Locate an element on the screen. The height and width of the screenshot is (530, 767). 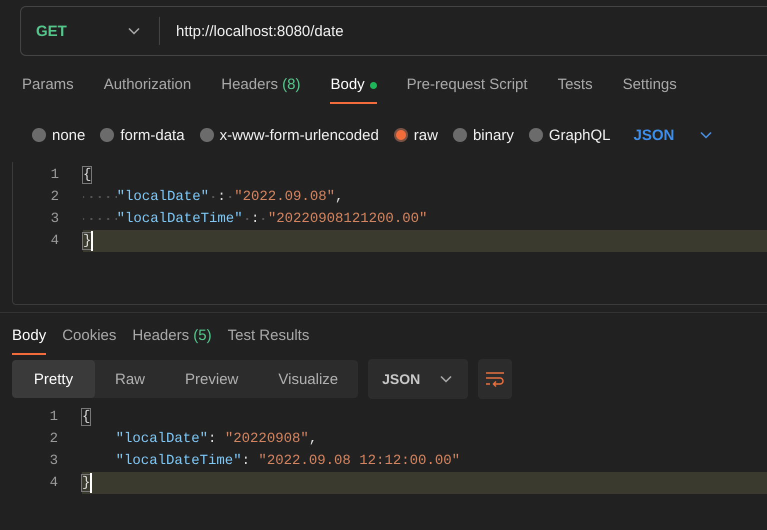
body-type-radio: binary is located at coordinates (483, 135).